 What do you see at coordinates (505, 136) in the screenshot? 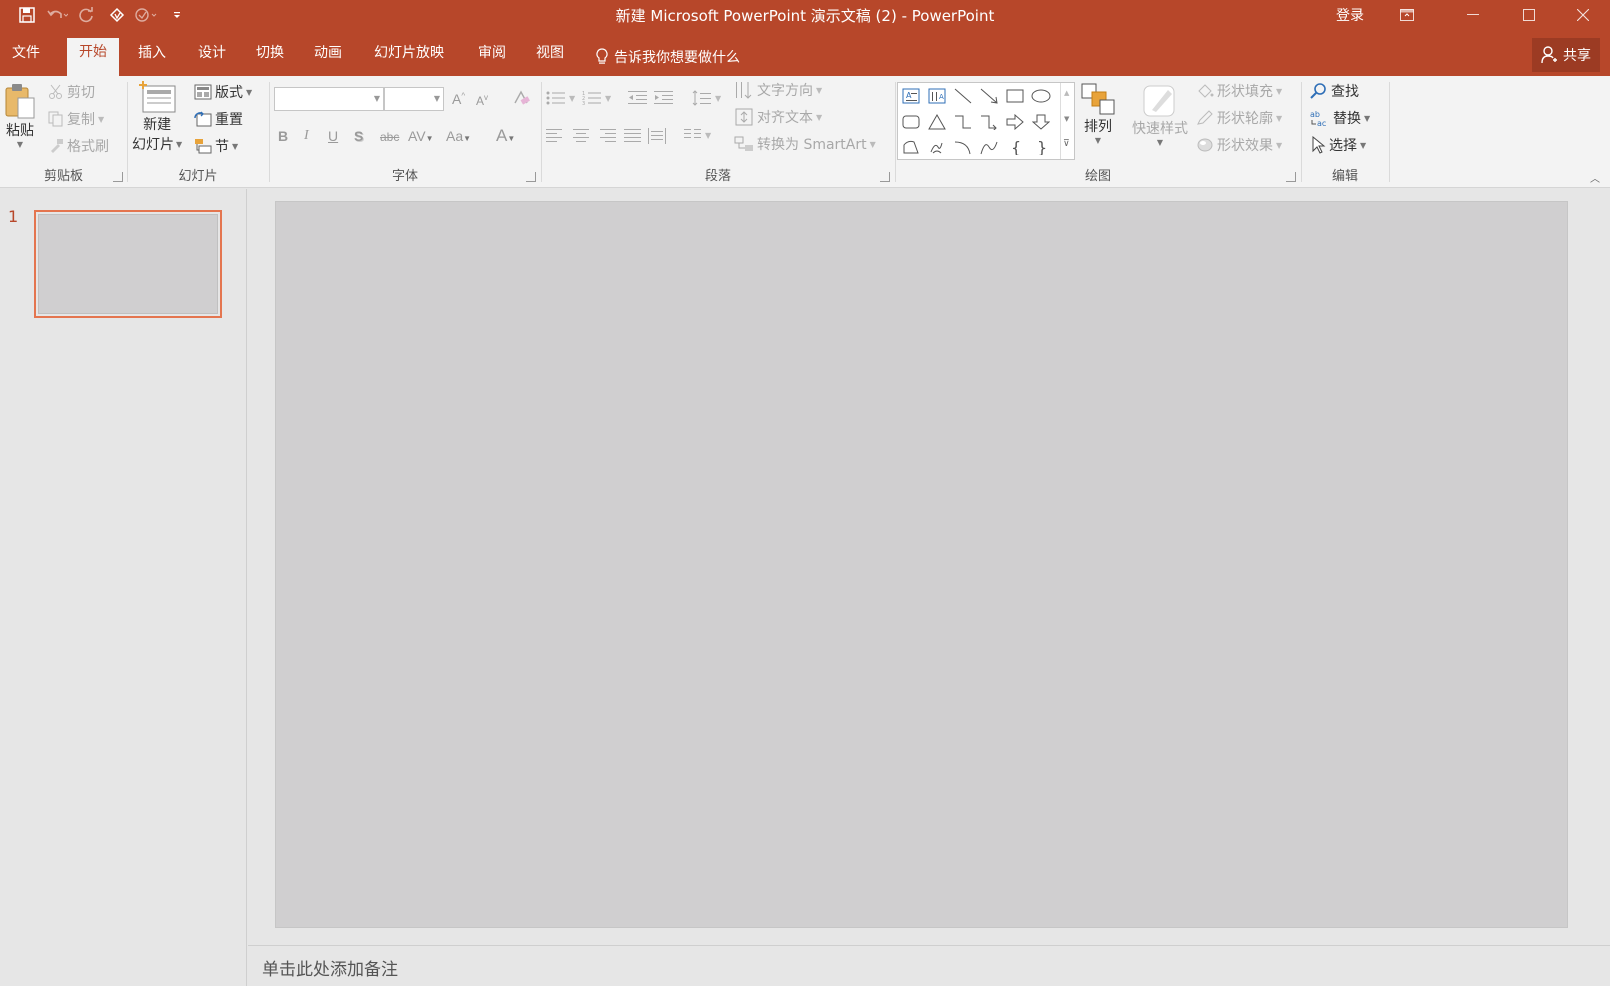
I see `font-color-button: A▼` at bounding box center [505, 136].